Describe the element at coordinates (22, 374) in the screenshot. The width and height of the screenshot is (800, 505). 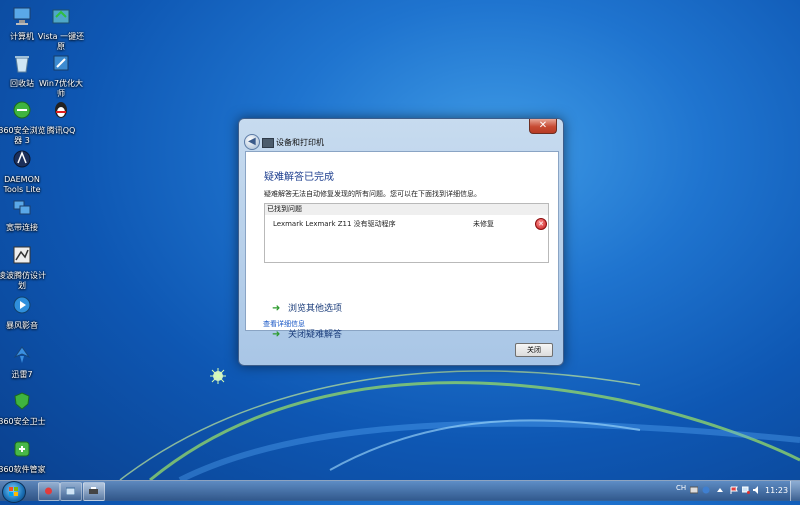
I see `desktop-icon-label: 迅雷7` at that location.